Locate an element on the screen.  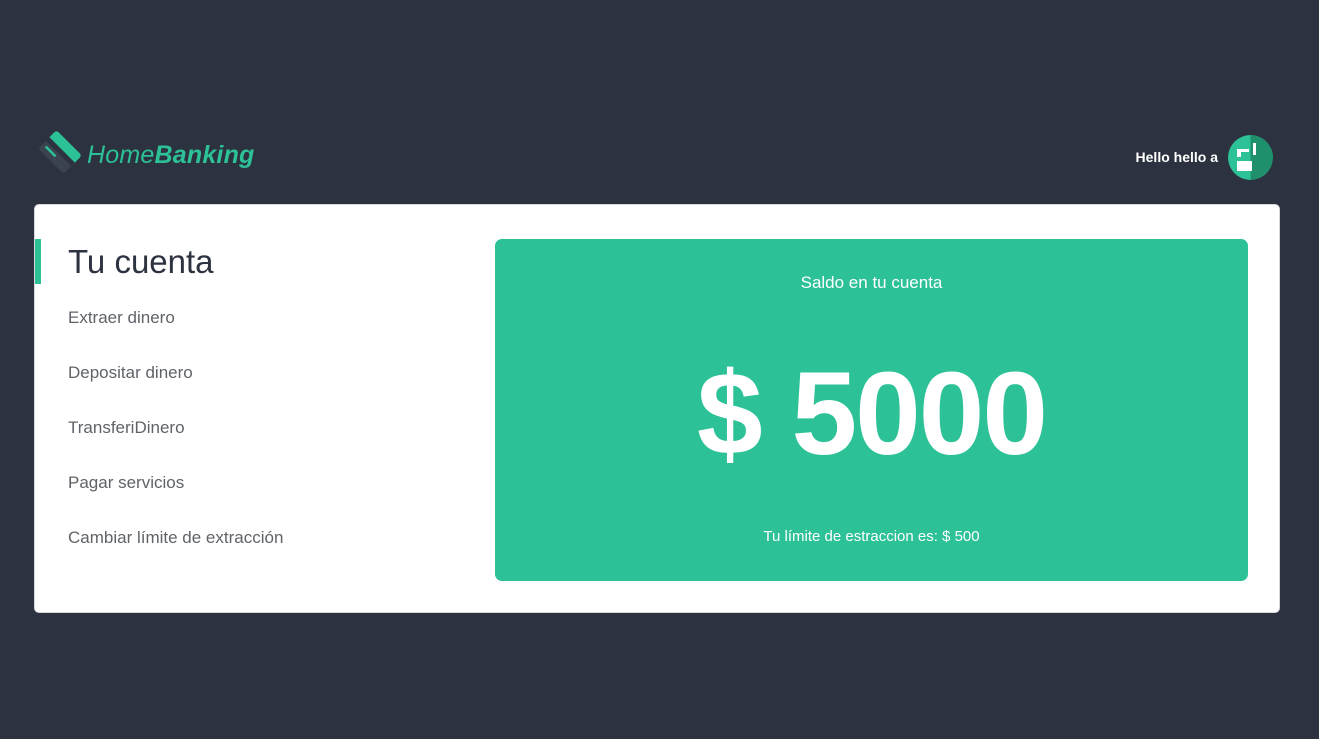
extraction-limit-text: Tu límite de estraccion es: $ 500 is located at coordinates (871, 536).